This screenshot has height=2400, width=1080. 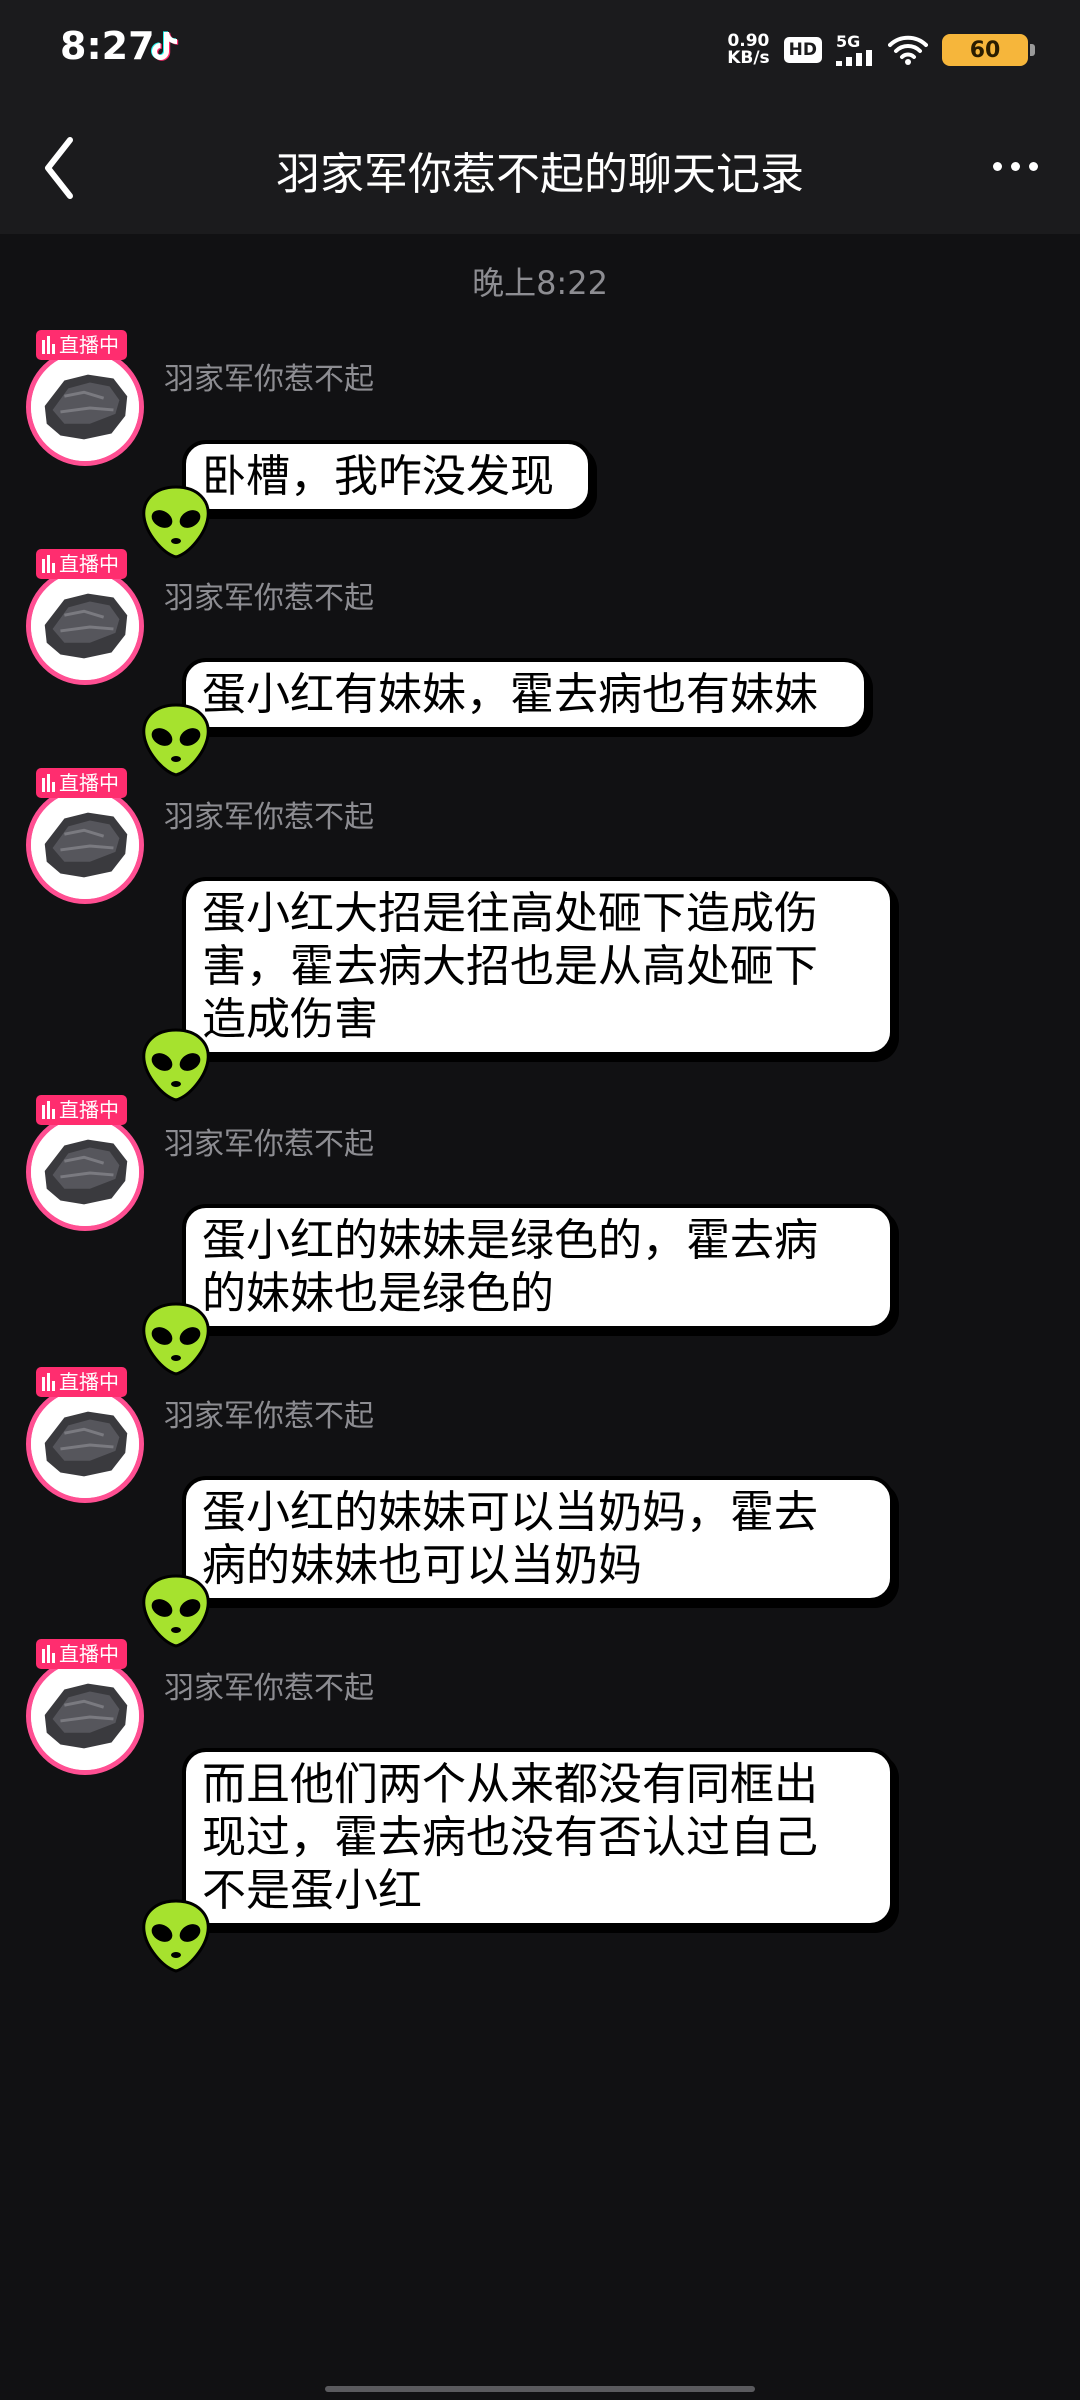 What do you see at coordinates (540, 2389) in the screenshot?
I see `home-indicator` at bounding box center [540, 2389].